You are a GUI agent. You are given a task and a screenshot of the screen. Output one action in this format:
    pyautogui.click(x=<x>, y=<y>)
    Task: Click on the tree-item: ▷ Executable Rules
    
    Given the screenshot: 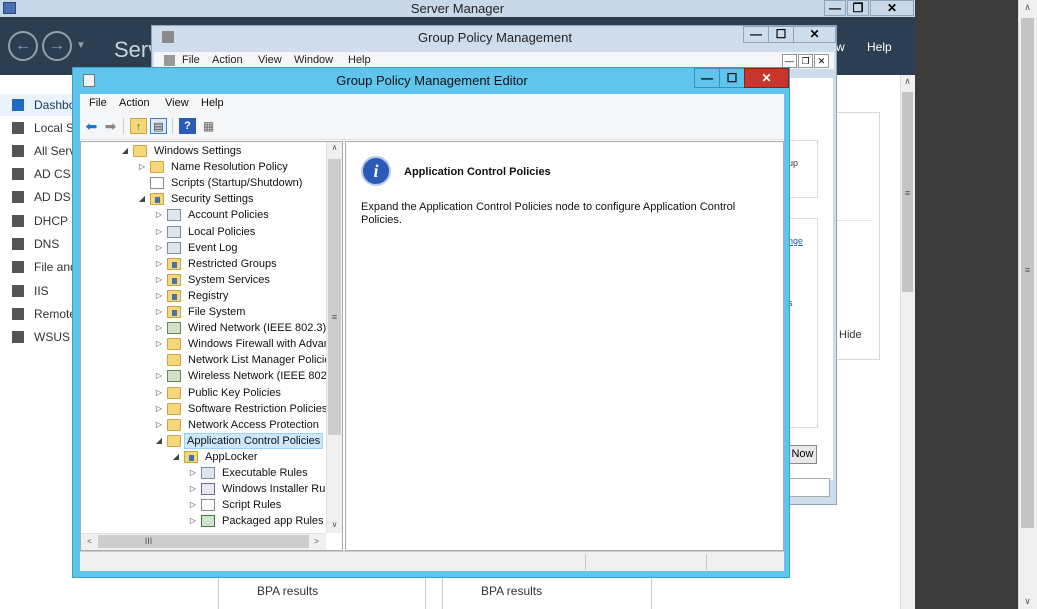 What is the action you would take?
    pyautogui.click(x=249, y=473)
    